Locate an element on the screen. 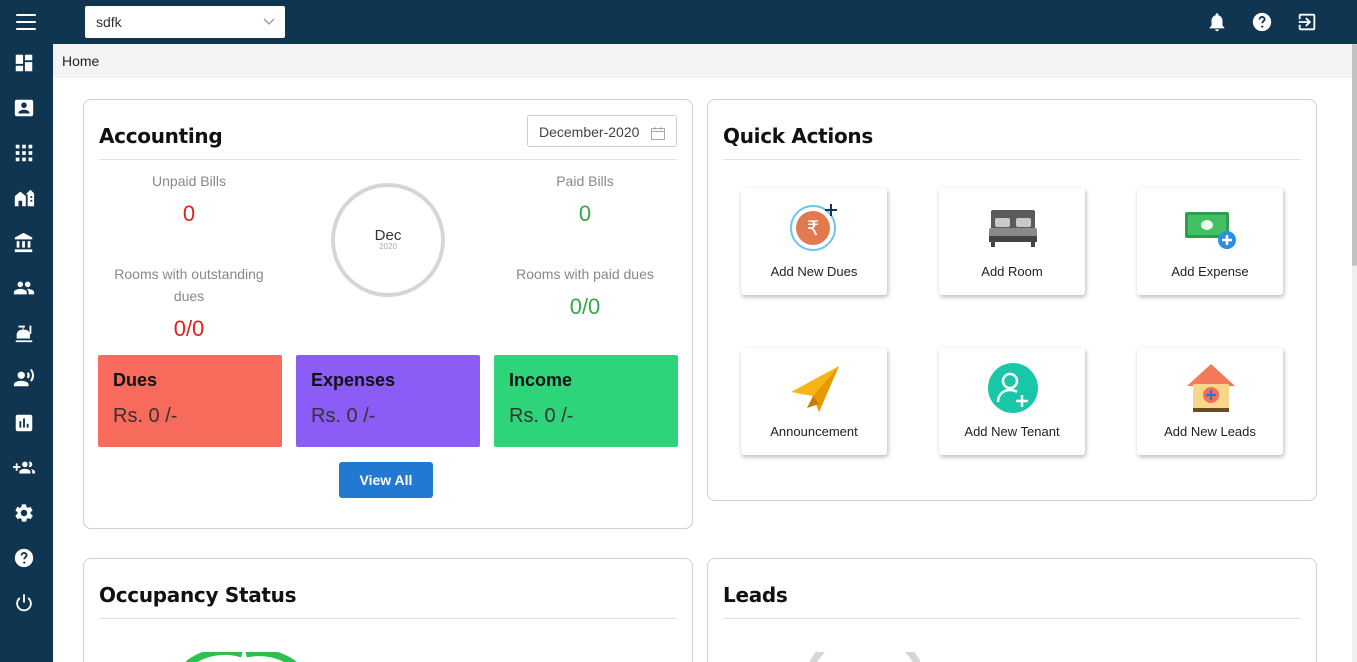 The width and height of the screenshot is (1357, 662). sidebar is located at coordinates (26, 353).